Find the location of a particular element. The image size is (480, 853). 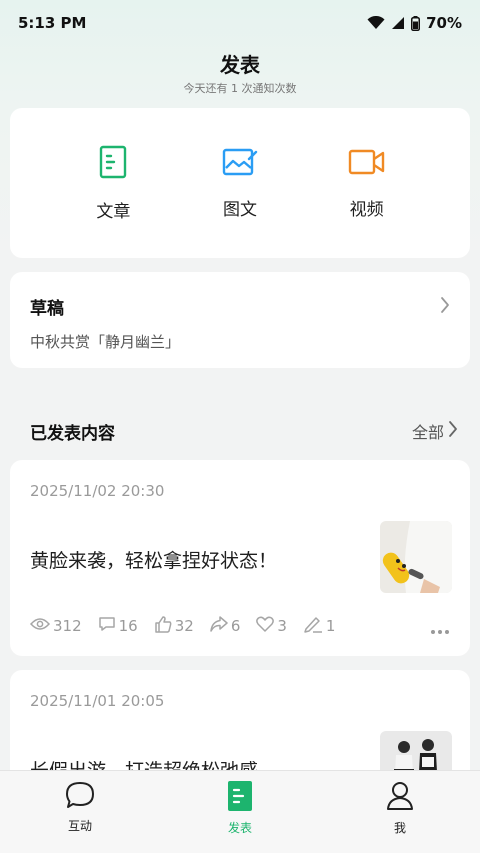

view-all-button: 全部 is located at coordinates (435, 431).